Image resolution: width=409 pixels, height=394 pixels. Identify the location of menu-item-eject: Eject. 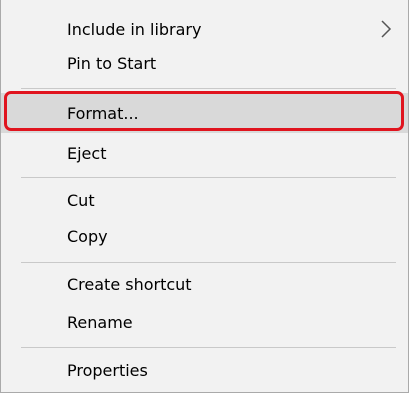
(204, 153).